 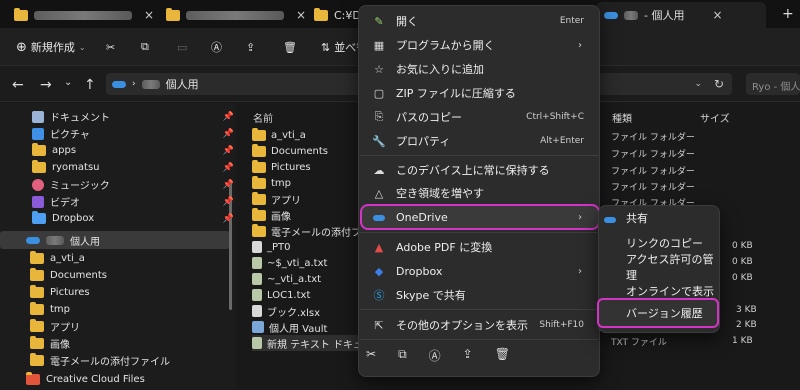 What do you see at coordinates (139, 167) in the screenshot?
I see `sidebar-item-ryomatsu: ryomatsu 📌` at bounding box center [139, 167].